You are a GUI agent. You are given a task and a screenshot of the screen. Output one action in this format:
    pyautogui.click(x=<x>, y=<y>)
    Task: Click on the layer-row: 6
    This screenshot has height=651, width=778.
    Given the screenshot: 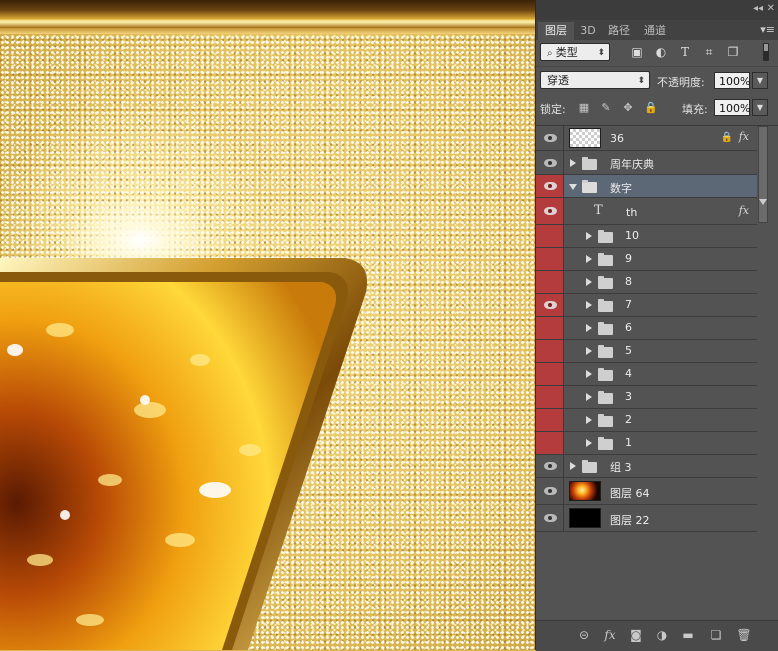 What is the action you would take?
    pyautogui.click(x=646, y=328)
    